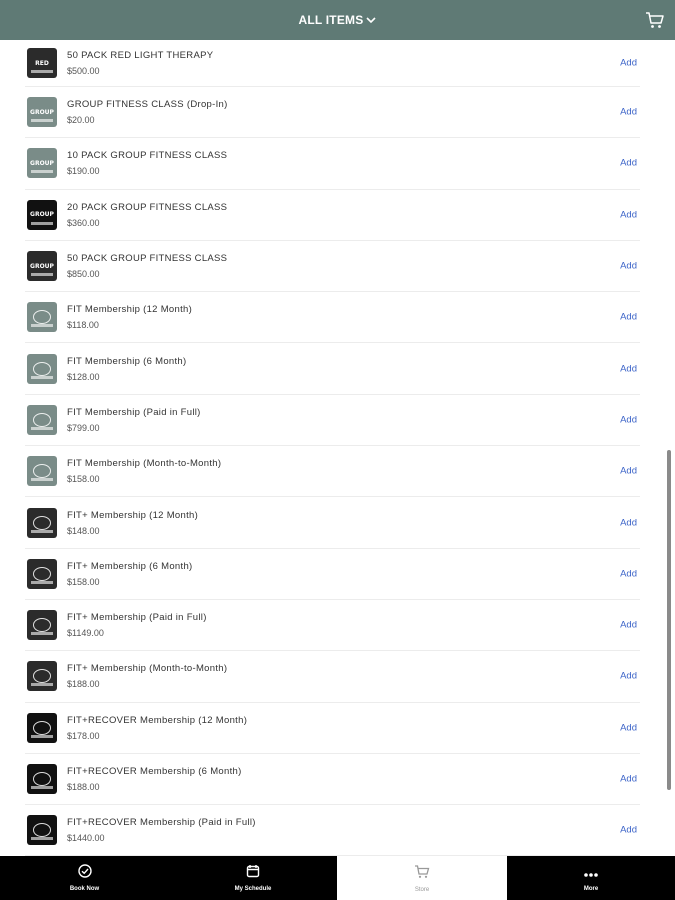 The image size is (675, 900). I want to click on item-price: $178.00, so click(83, 735).